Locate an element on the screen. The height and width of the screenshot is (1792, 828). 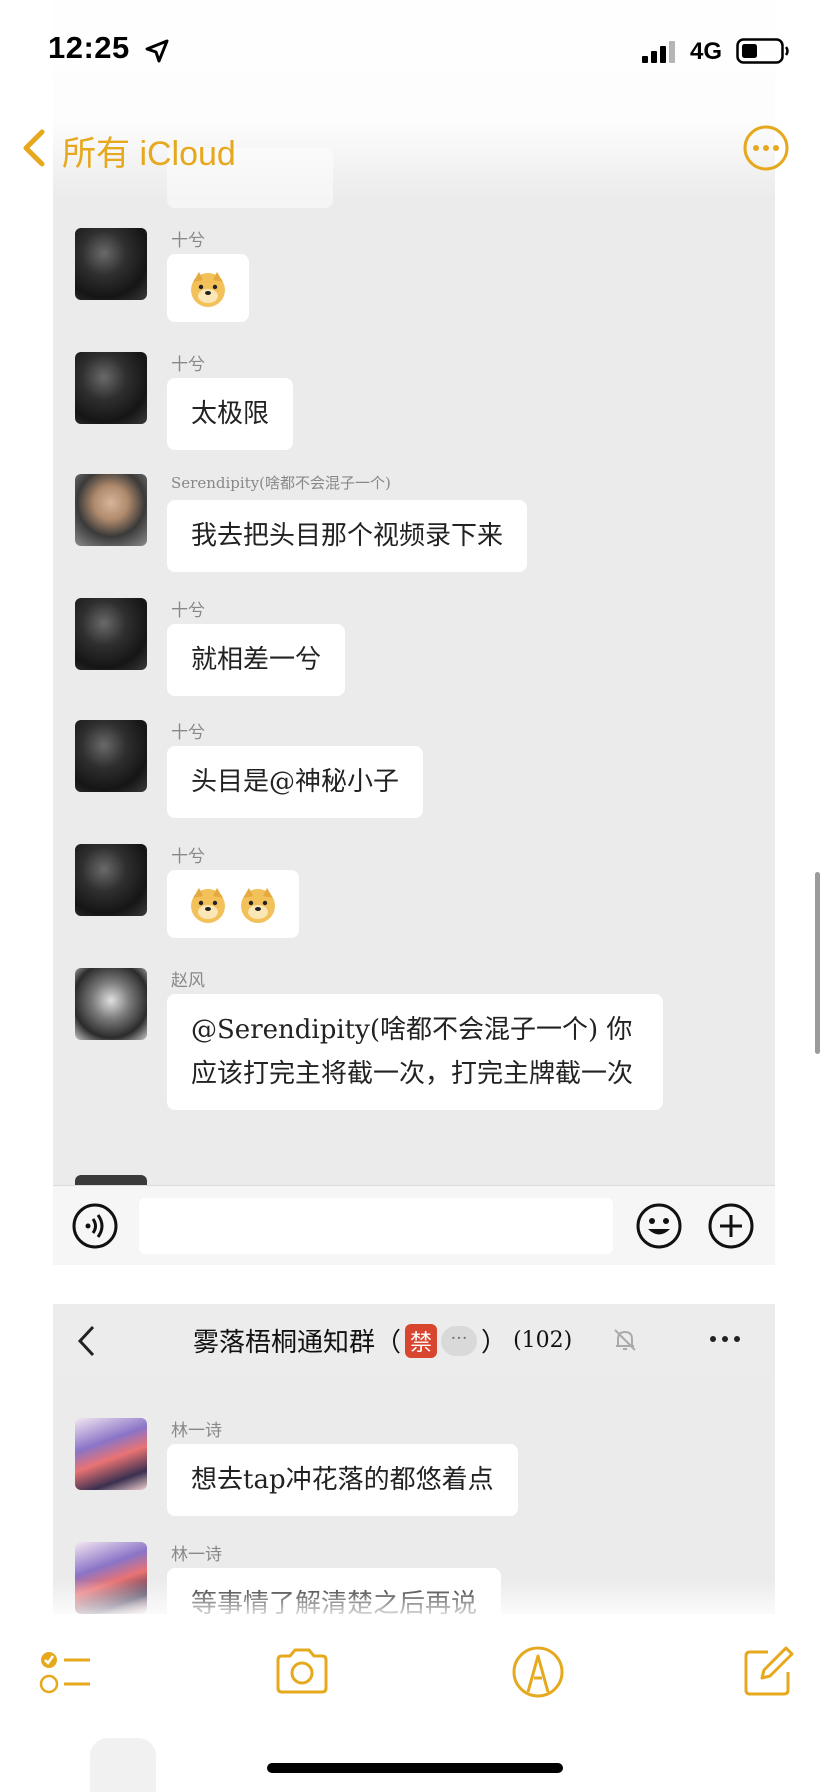
member-count: (102) is located at coordinates (543, 1340).